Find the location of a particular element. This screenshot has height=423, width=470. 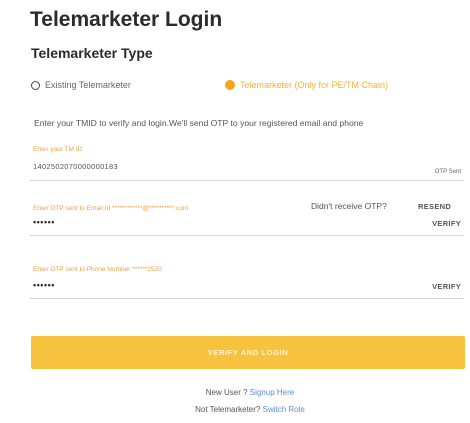

switch-role-line: Not Telemarketer? Switch Role is located at coordinates (235, 409).